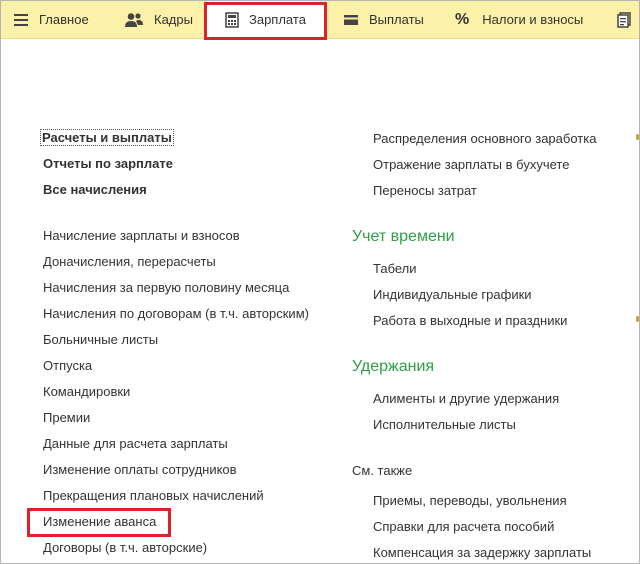 The height and width of the screenshot is (564, 640). What do you see at coordinates (141, 235) in the screenshot?
I see `link-accrual-salary: Начисление зарплаты и взносов` at bounding box center [141, 235].